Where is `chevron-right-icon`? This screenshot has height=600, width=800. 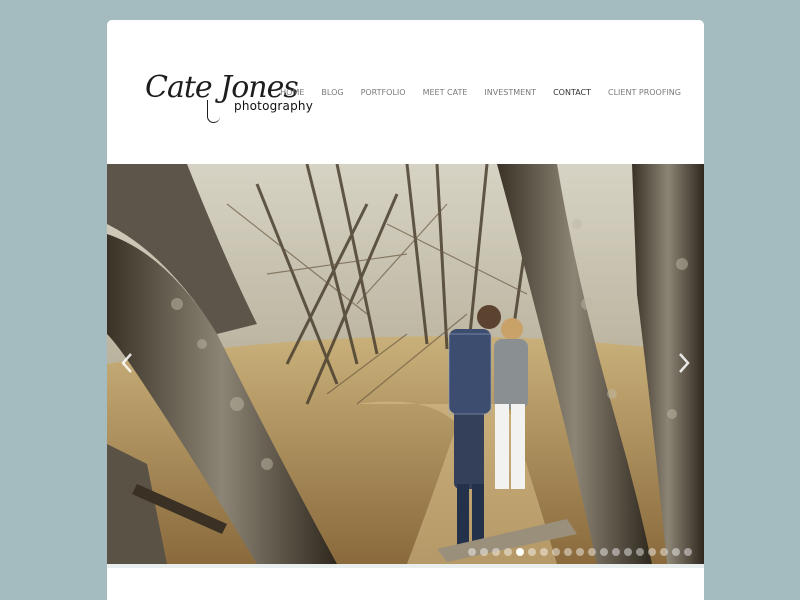
chevron-right-icon is located at coordinates (684, 363).